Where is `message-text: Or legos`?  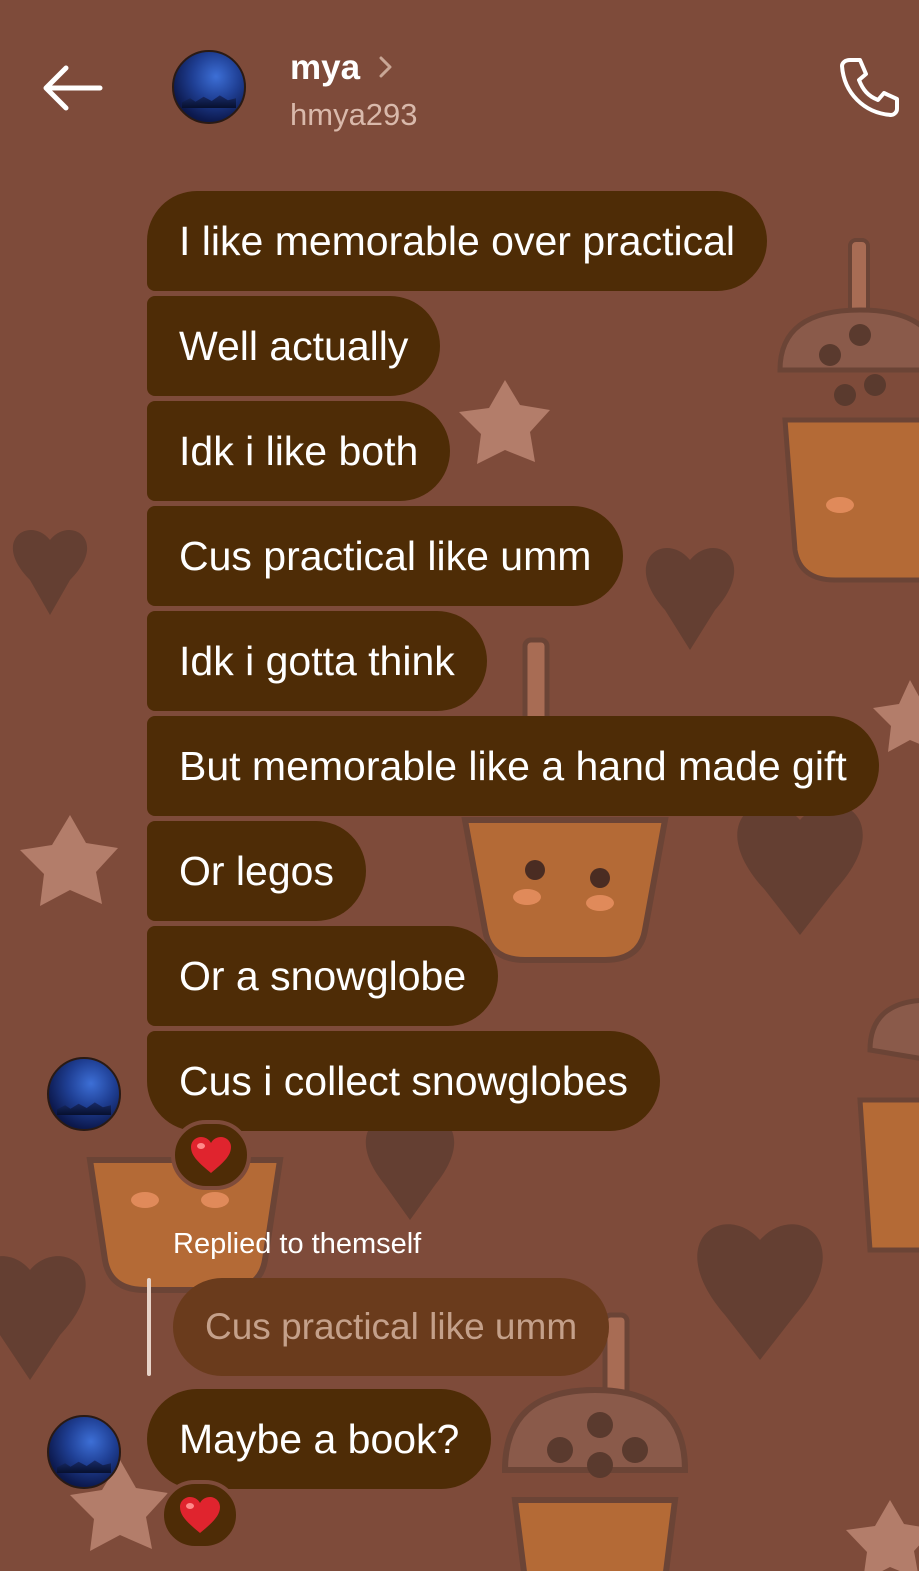 message-text: Or legos is located at coordinates (256, 870).